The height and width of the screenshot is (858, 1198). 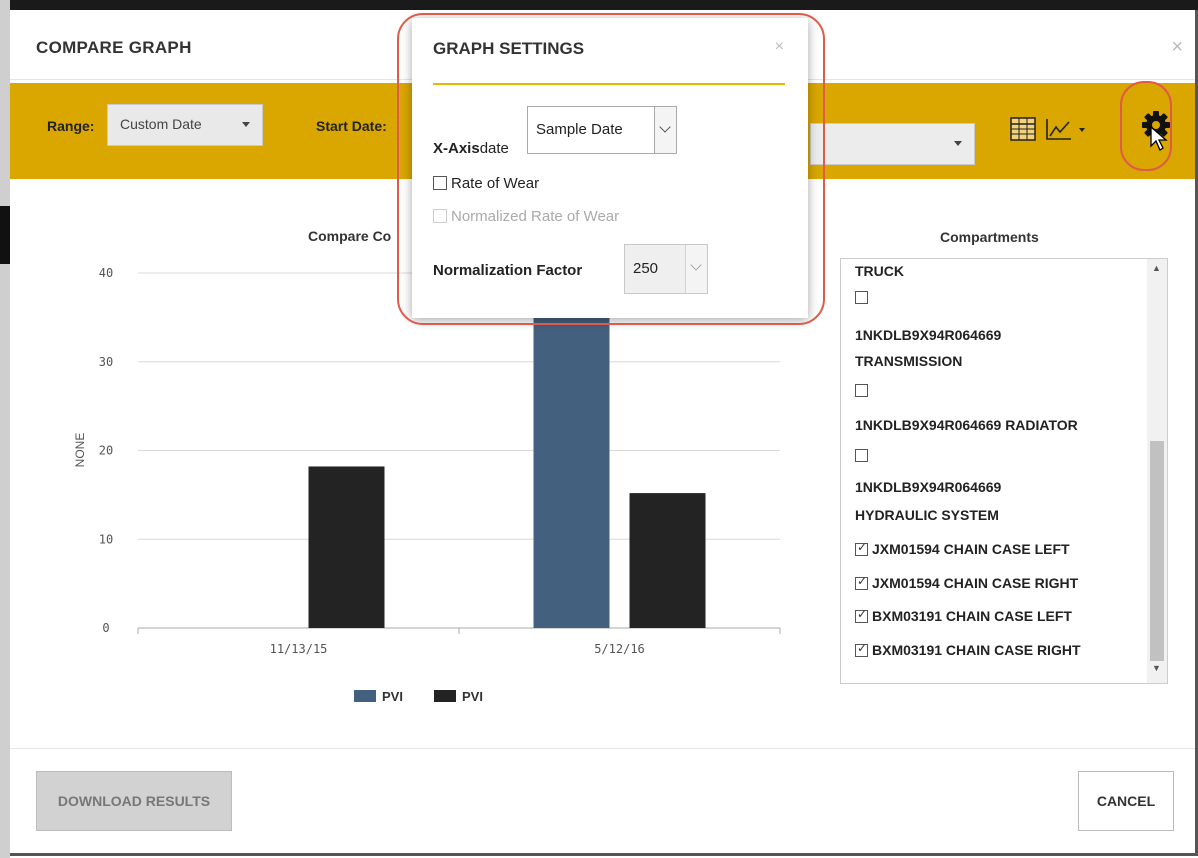 I want to click on table-icon, so click(x=1023, y=131).